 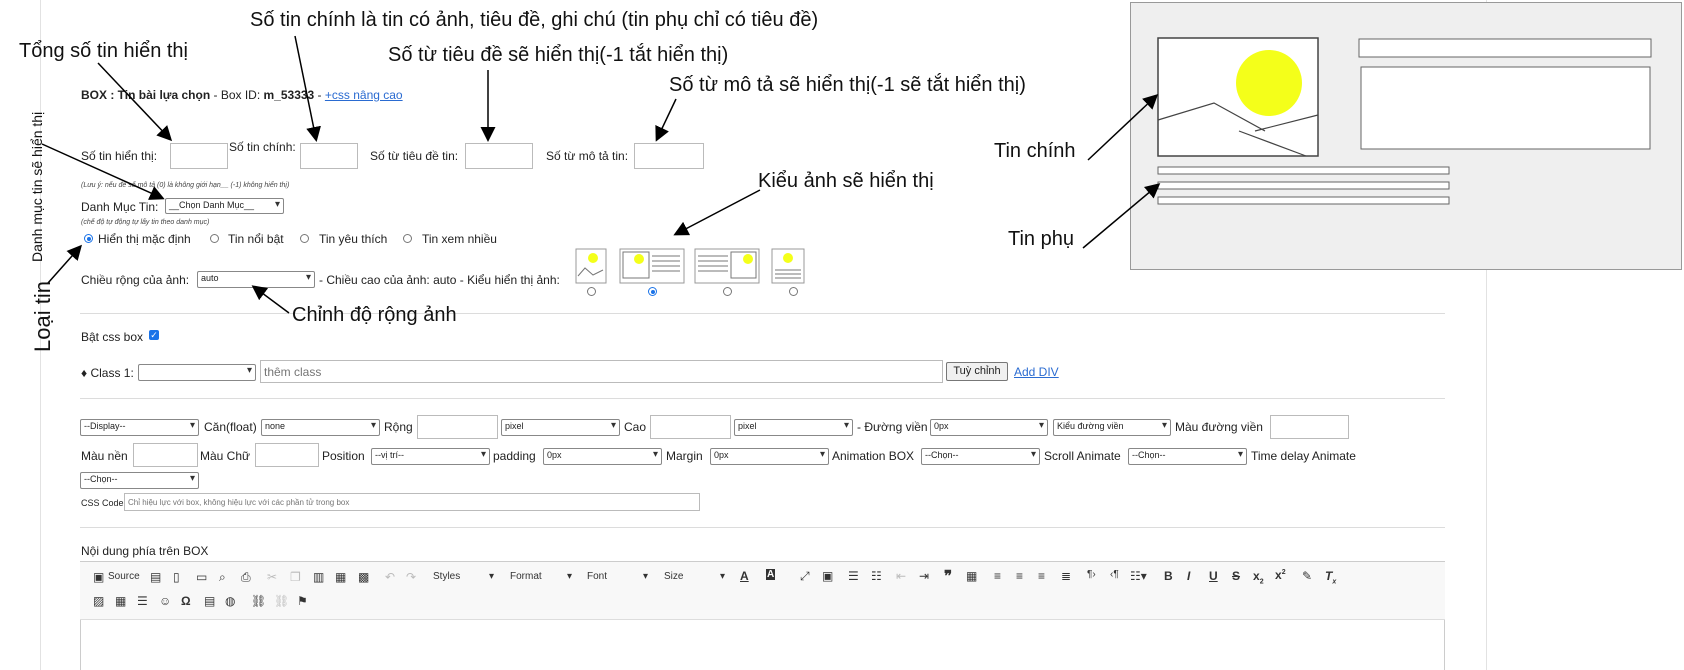 I want to click on subscript-icon: x2, so click(x=1258, y=577).